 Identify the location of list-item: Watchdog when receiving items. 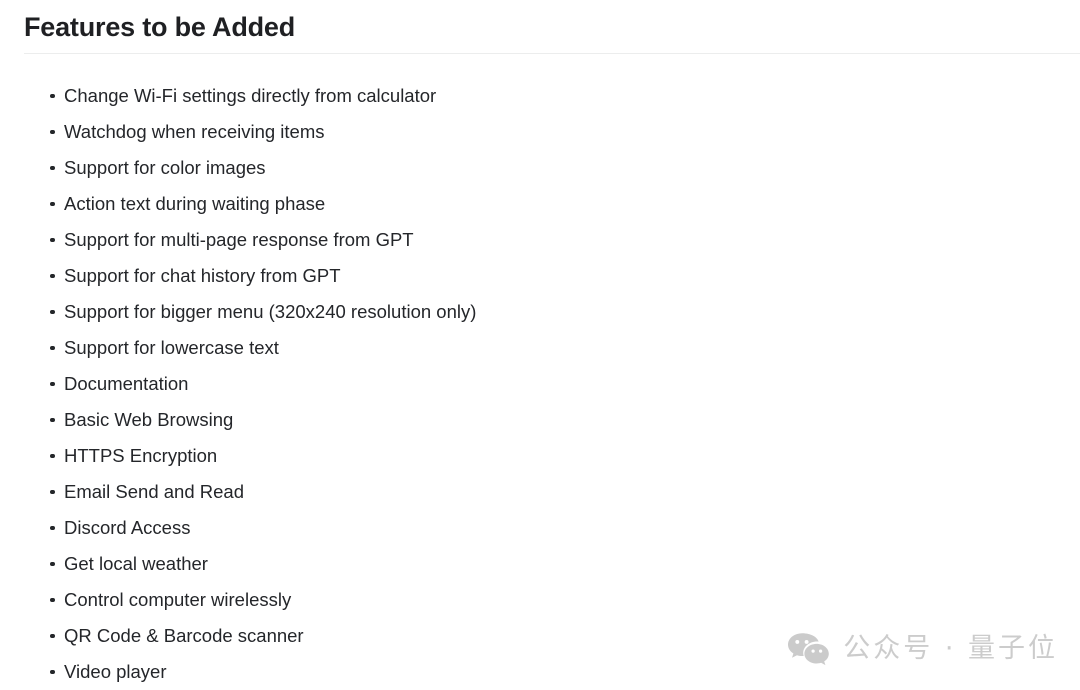
(540, 132).